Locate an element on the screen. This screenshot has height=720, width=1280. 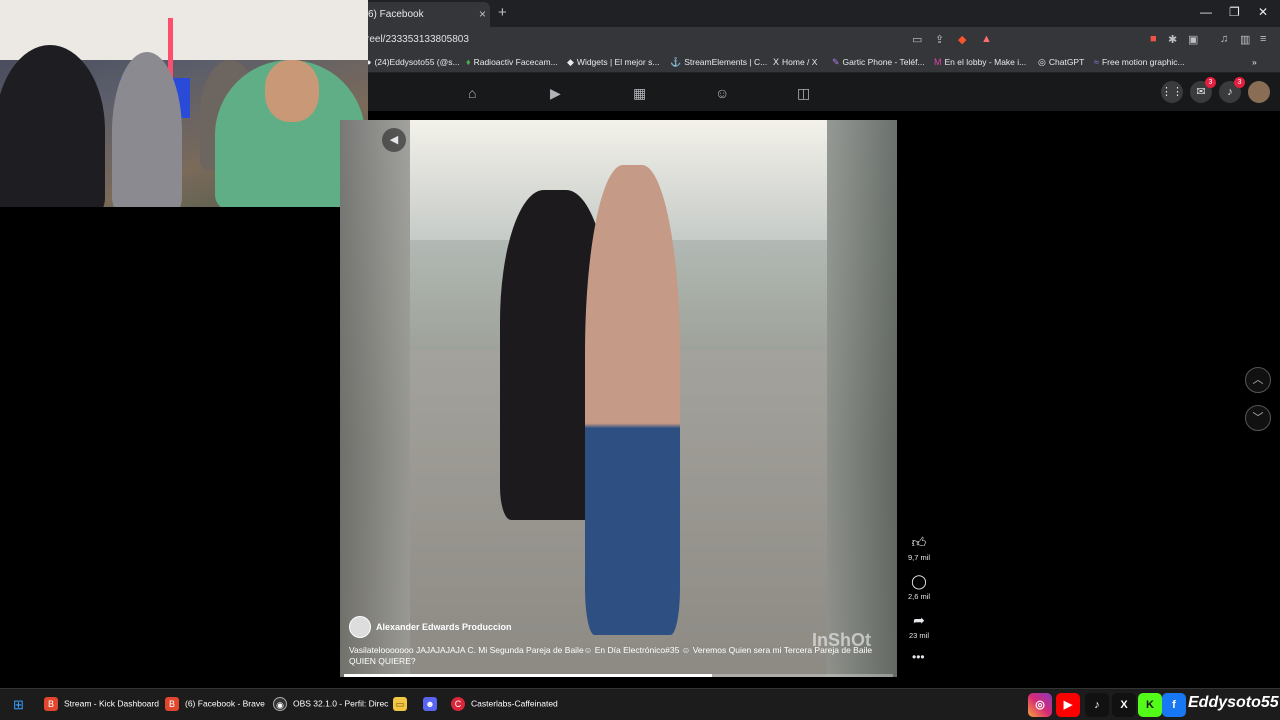
more-options-button: ••• is located at coordinates (918, 657).